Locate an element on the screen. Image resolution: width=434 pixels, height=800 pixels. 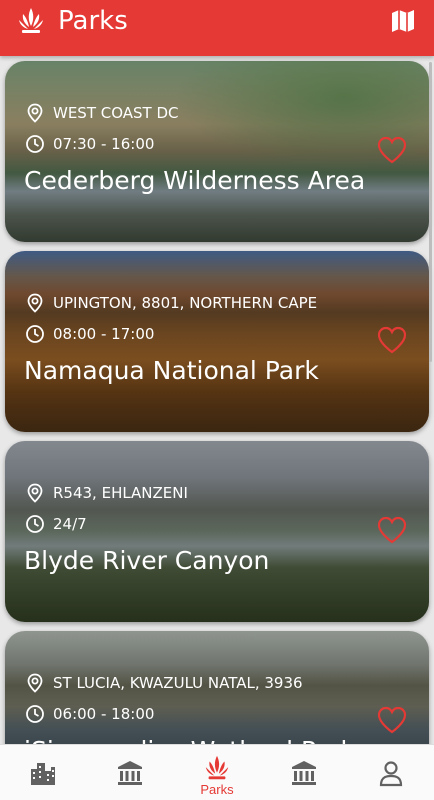
location-row: R543, EHLANZENI is located at coordinates (106, 493).